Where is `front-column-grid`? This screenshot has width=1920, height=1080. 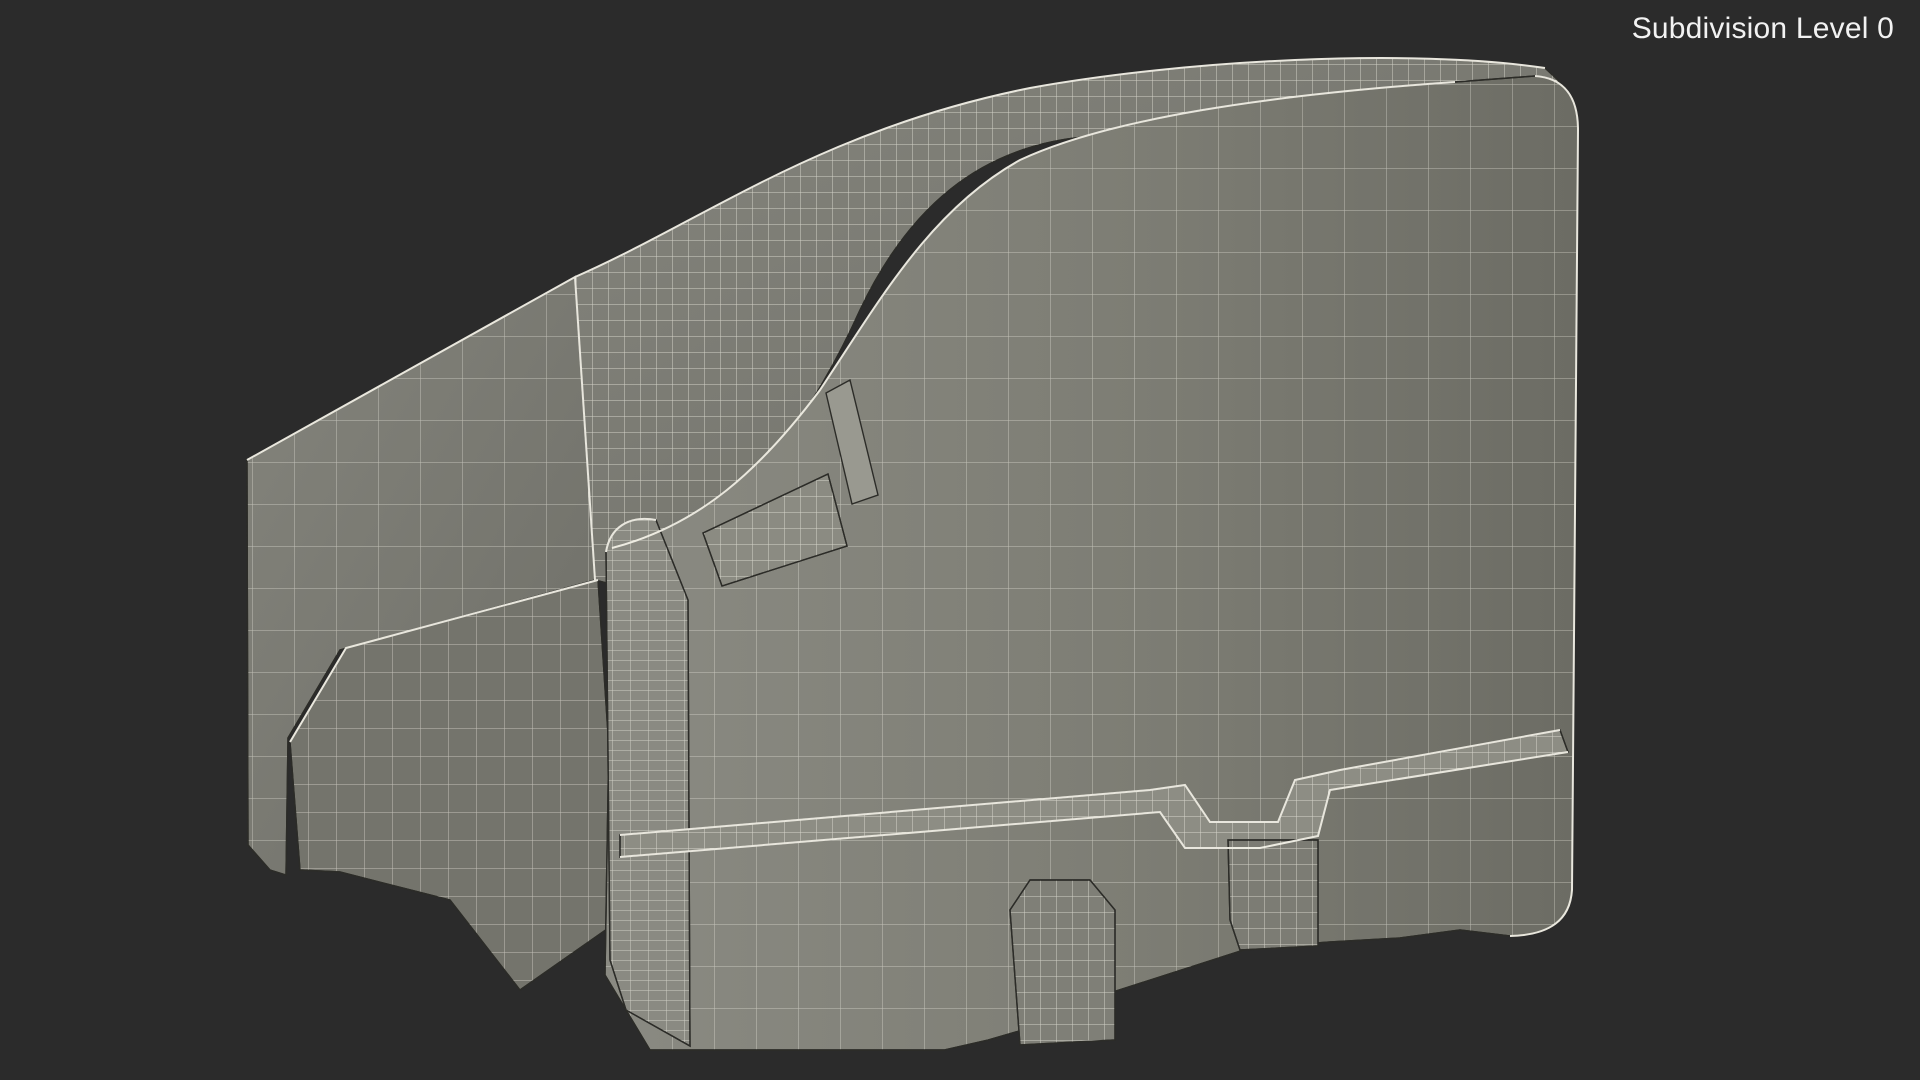 front-column-grid is located at coordinates (648, 783).